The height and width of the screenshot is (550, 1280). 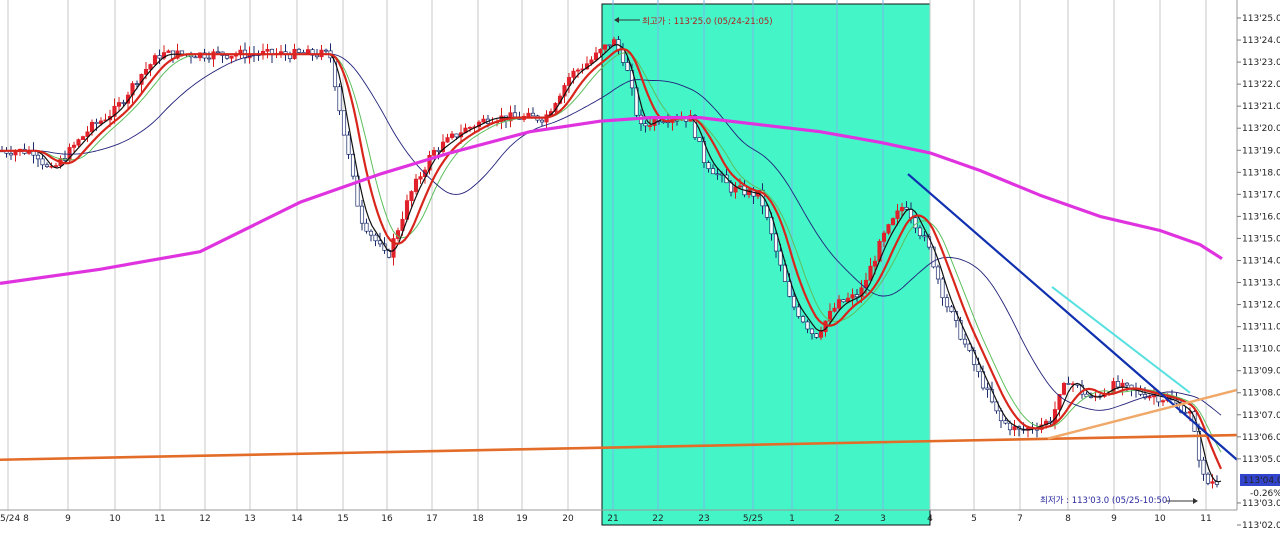 What do you see at coordinates (930, 519) in the screenshot?
I see `x-tick-label: 4` at bounding box center [930, 519].